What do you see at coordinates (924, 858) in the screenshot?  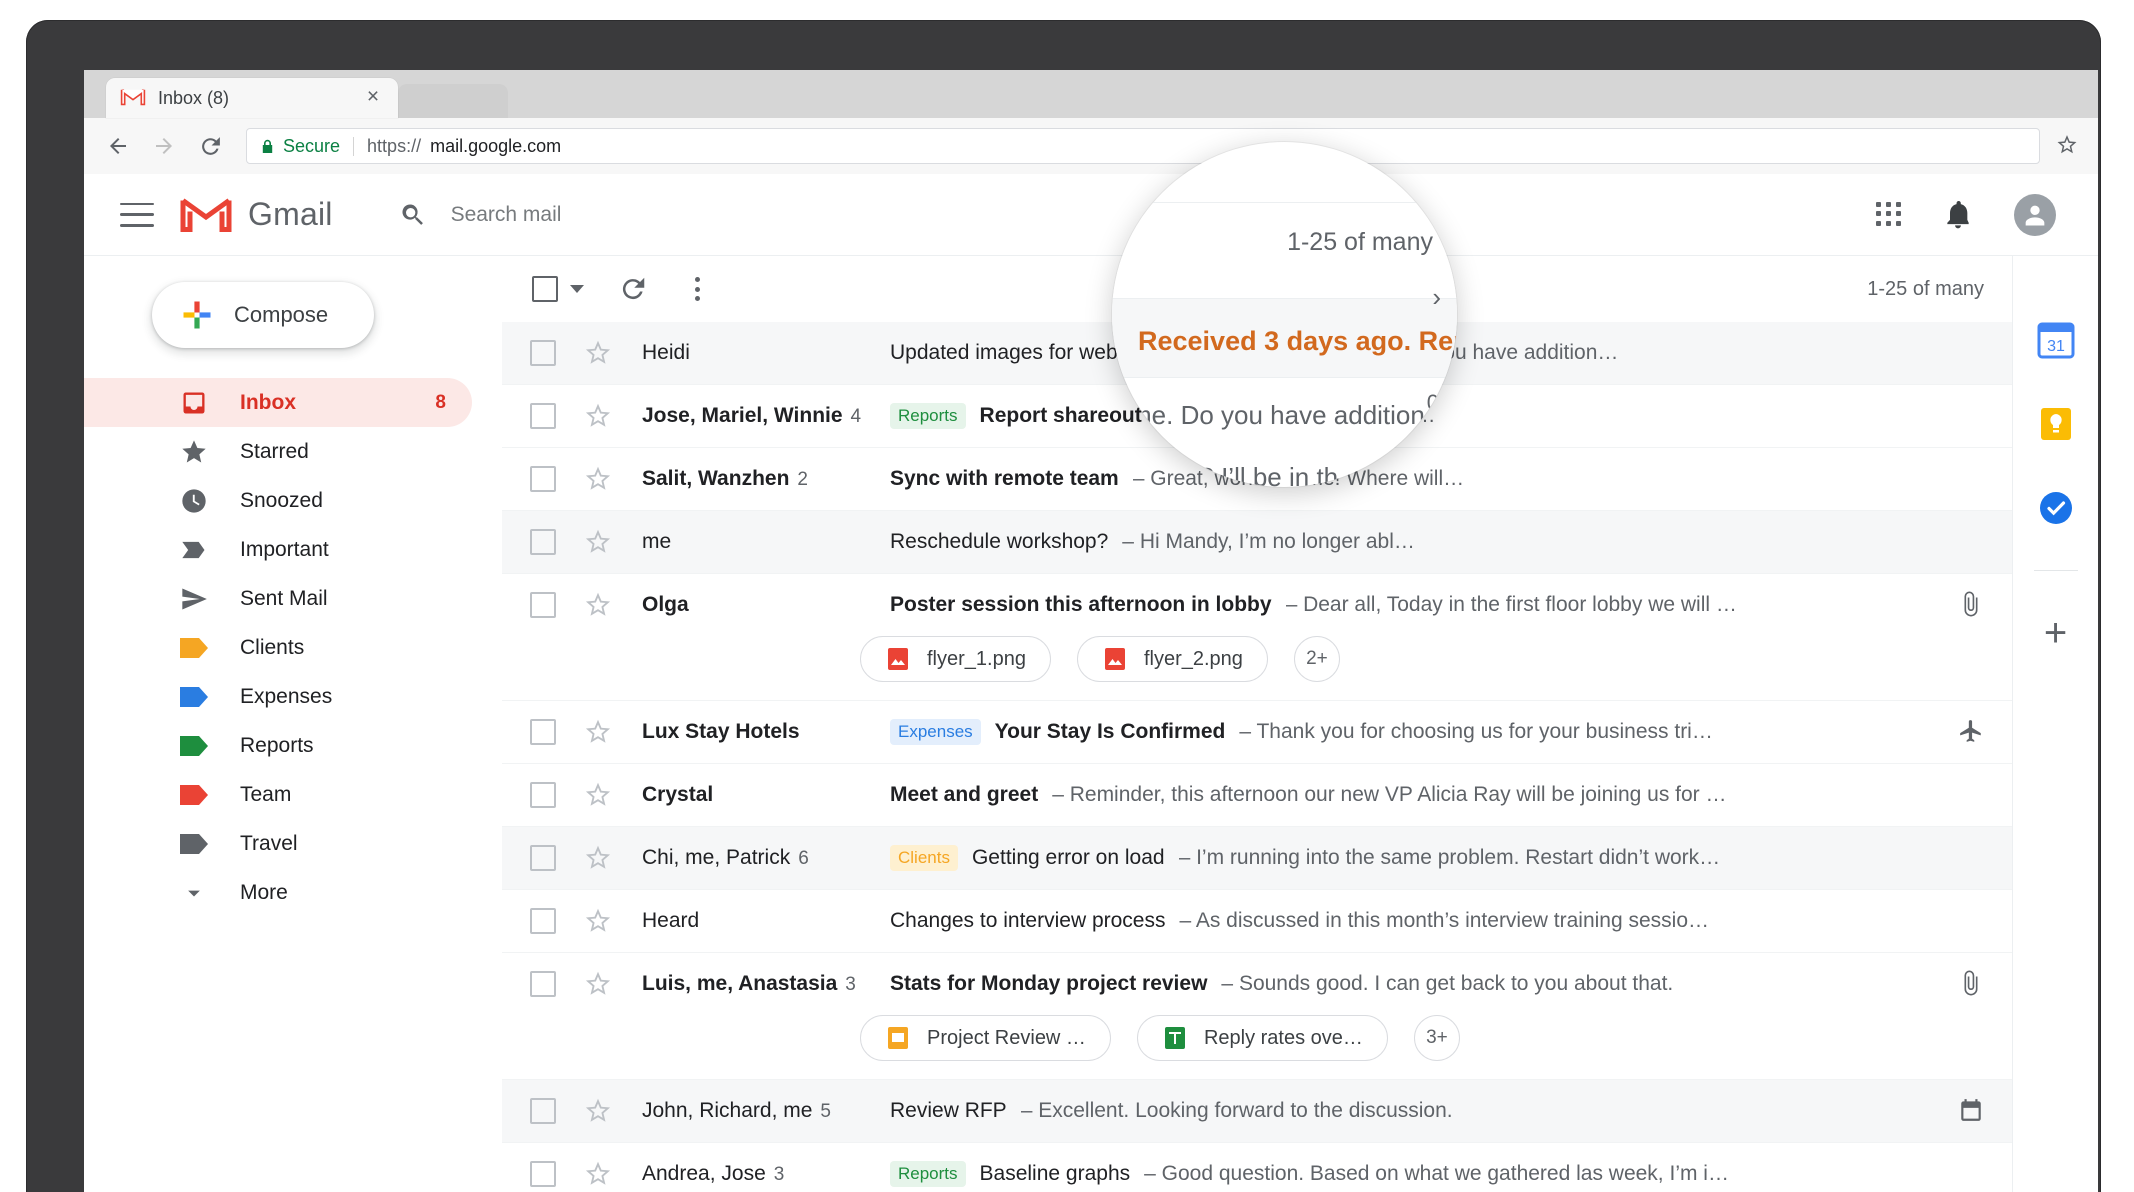 I see `label-chip: Clients` at bounding box center [924, 858].